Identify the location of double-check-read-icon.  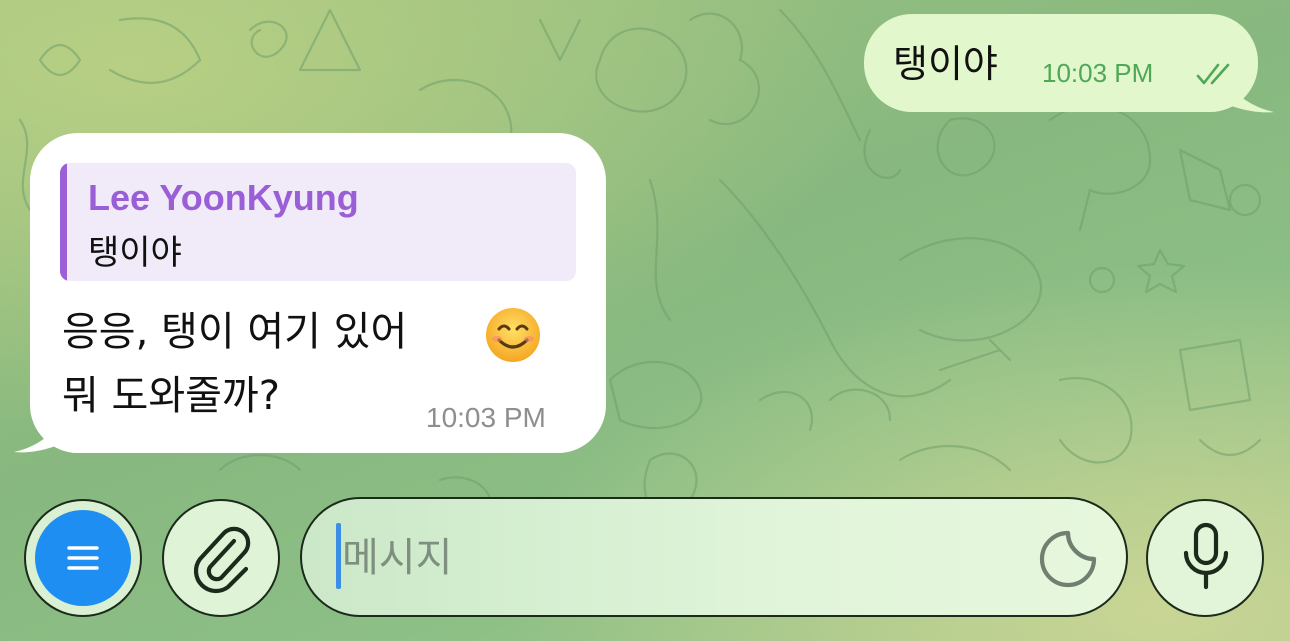
(1213, 74).